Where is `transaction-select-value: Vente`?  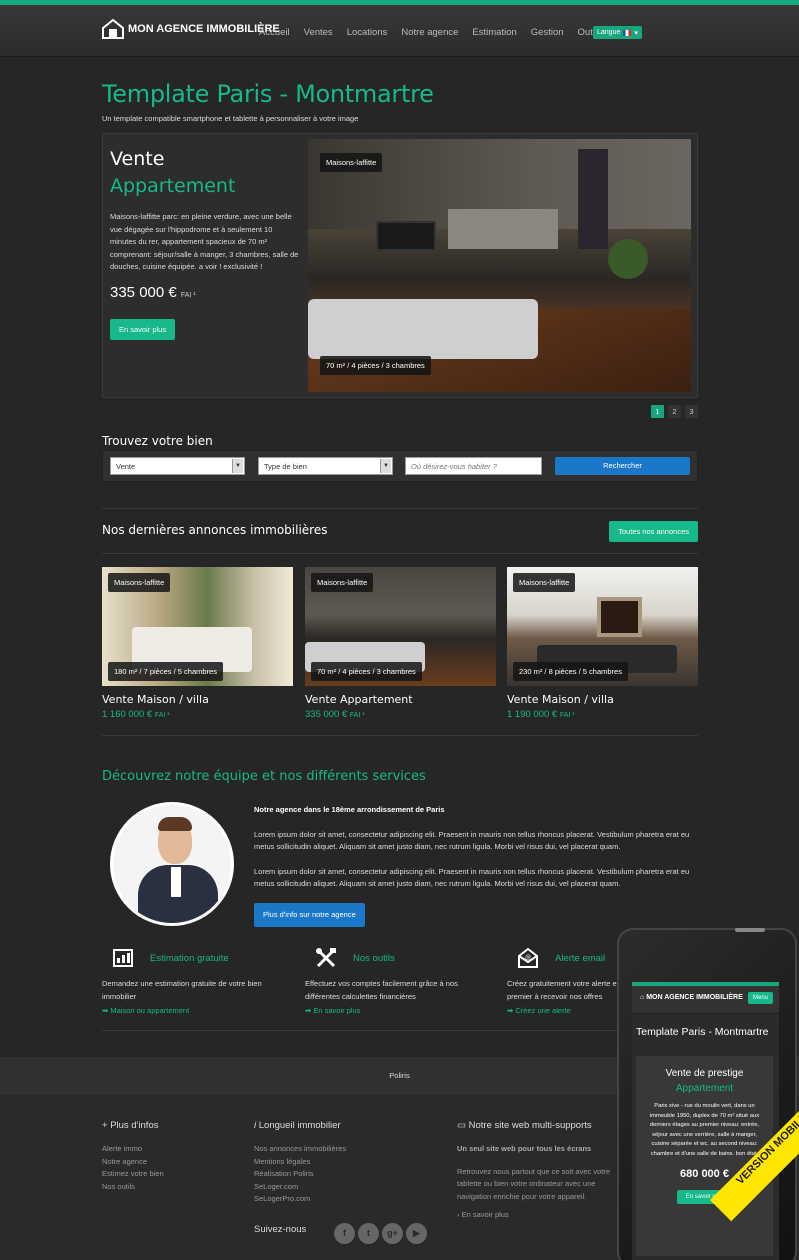
transaction-select-value: Vente is located at coordinates (126, 466).